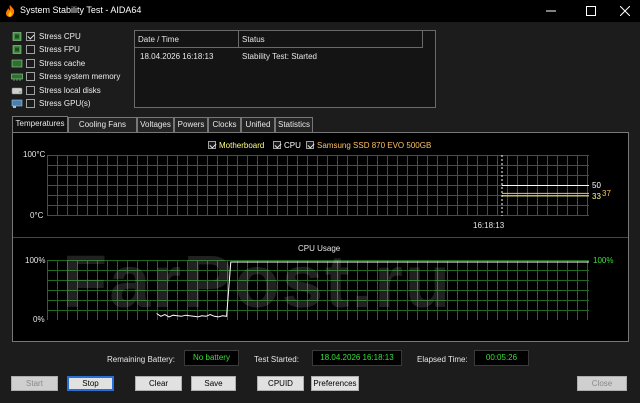 Image resolution: width=640 pixels, height=403 pixels. What do you see at coordinates (39, 319) in the screenshot?
I see `cpu-y-min-label: 0%` at bounding box center [39, 319].